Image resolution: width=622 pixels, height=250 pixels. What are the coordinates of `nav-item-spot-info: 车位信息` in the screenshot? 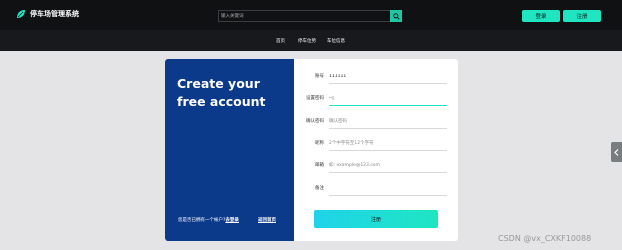 It's located at (336, 41).